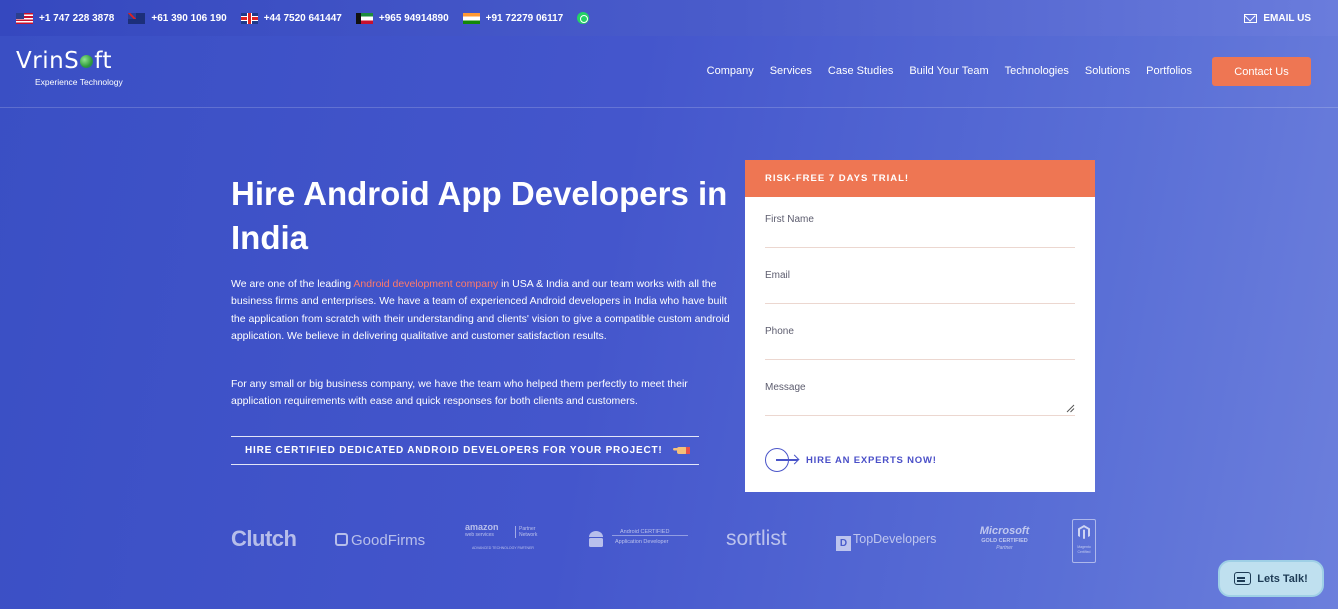 This screenshot has width=1338, height=609. I want to click on message-placeholder: Message, so click(785, 387).